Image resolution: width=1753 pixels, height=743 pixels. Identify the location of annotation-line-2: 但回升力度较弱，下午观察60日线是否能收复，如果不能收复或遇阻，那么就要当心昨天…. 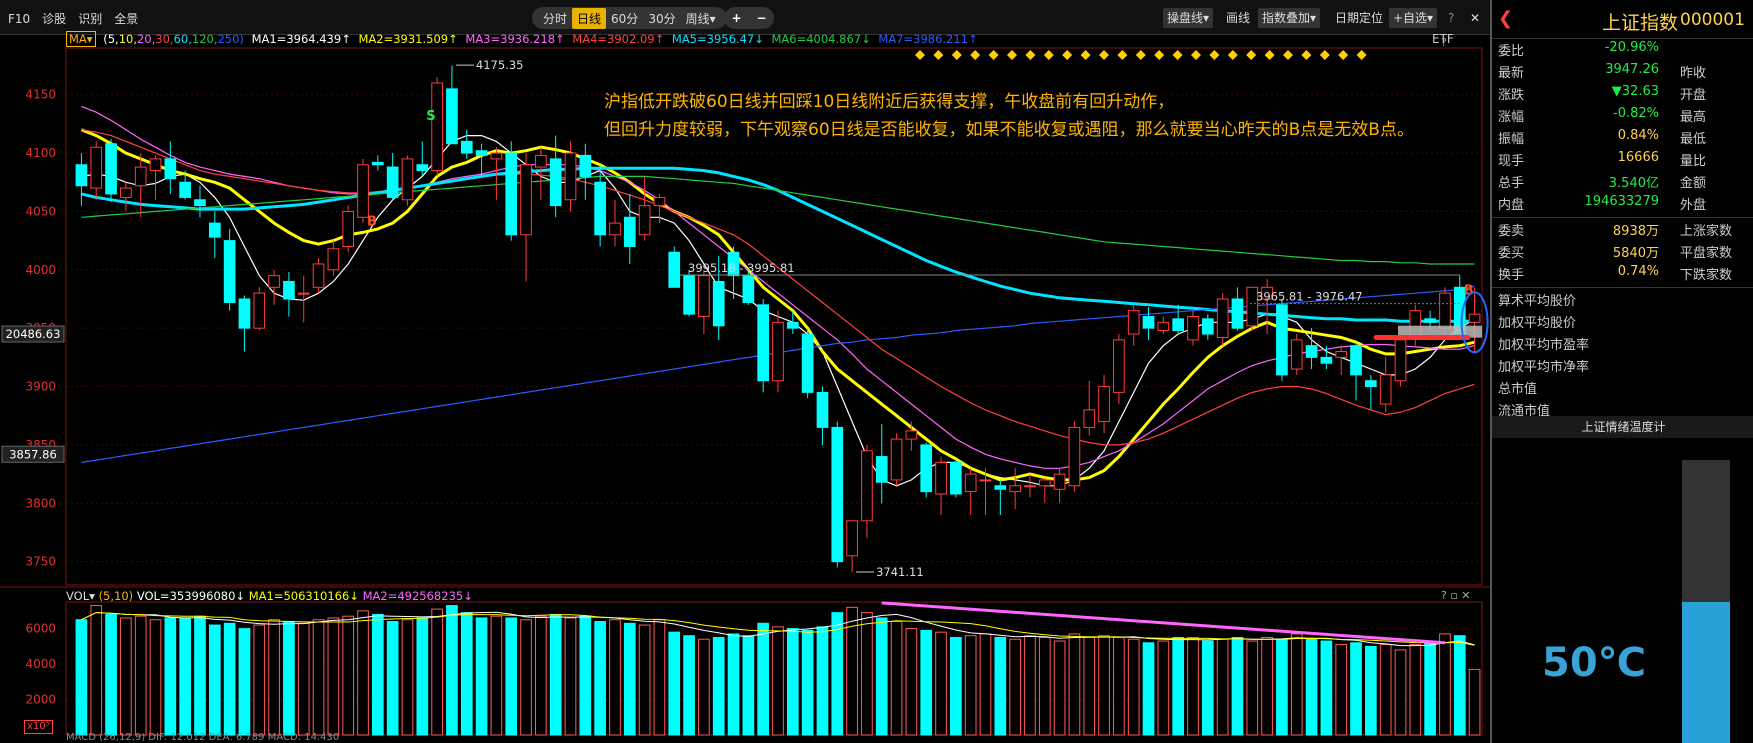
(1009, 130).